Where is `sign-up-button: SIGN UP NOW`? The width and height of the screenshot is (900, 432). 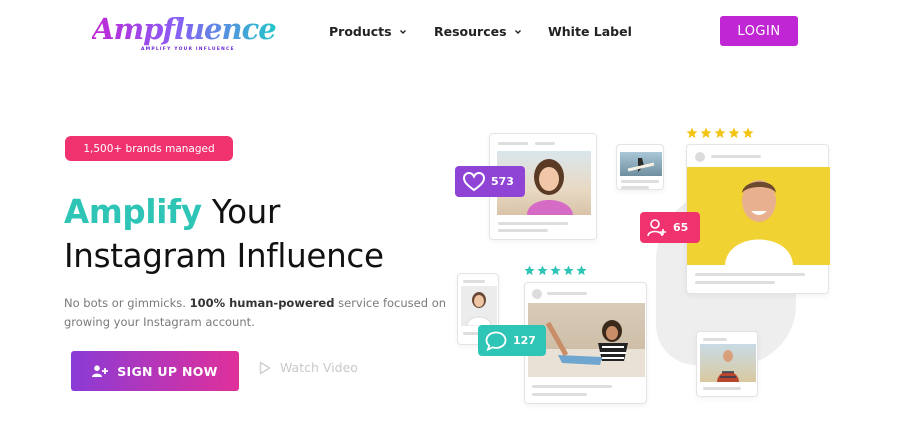
sign-up-button: SIGN UP NOW is located at coordinates (155, 371).